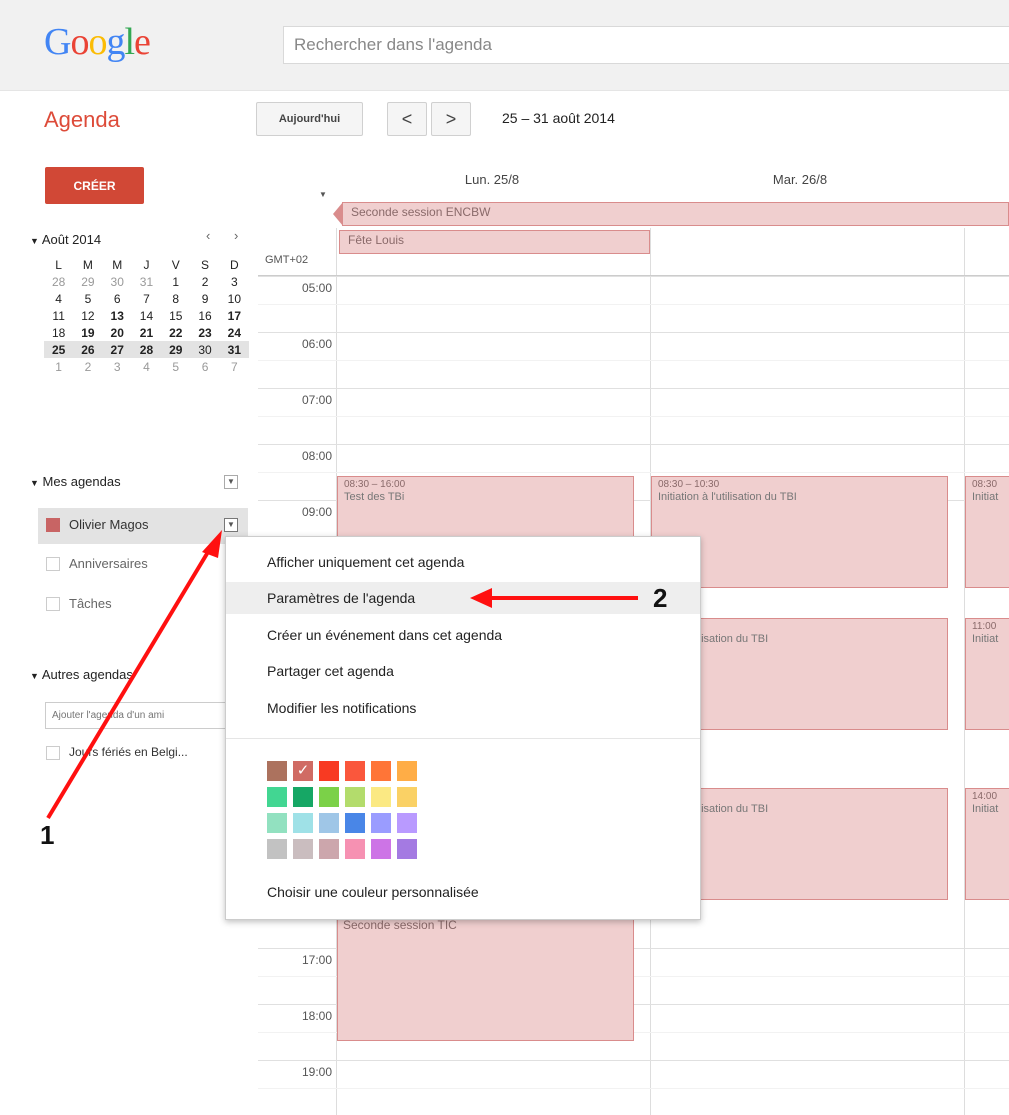 This screenshot has width=1009, height=1115. I want to click on annotation-number: 2, so click(660, 598).